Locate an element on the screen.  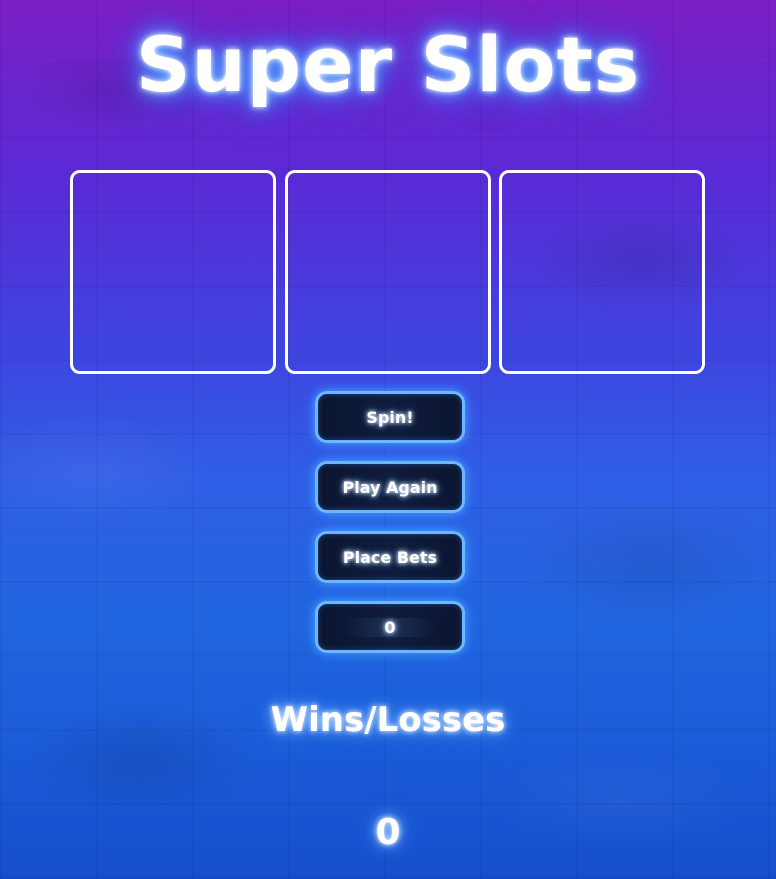
place-bets-button: Place Bets is located at coordinates (390, 557).